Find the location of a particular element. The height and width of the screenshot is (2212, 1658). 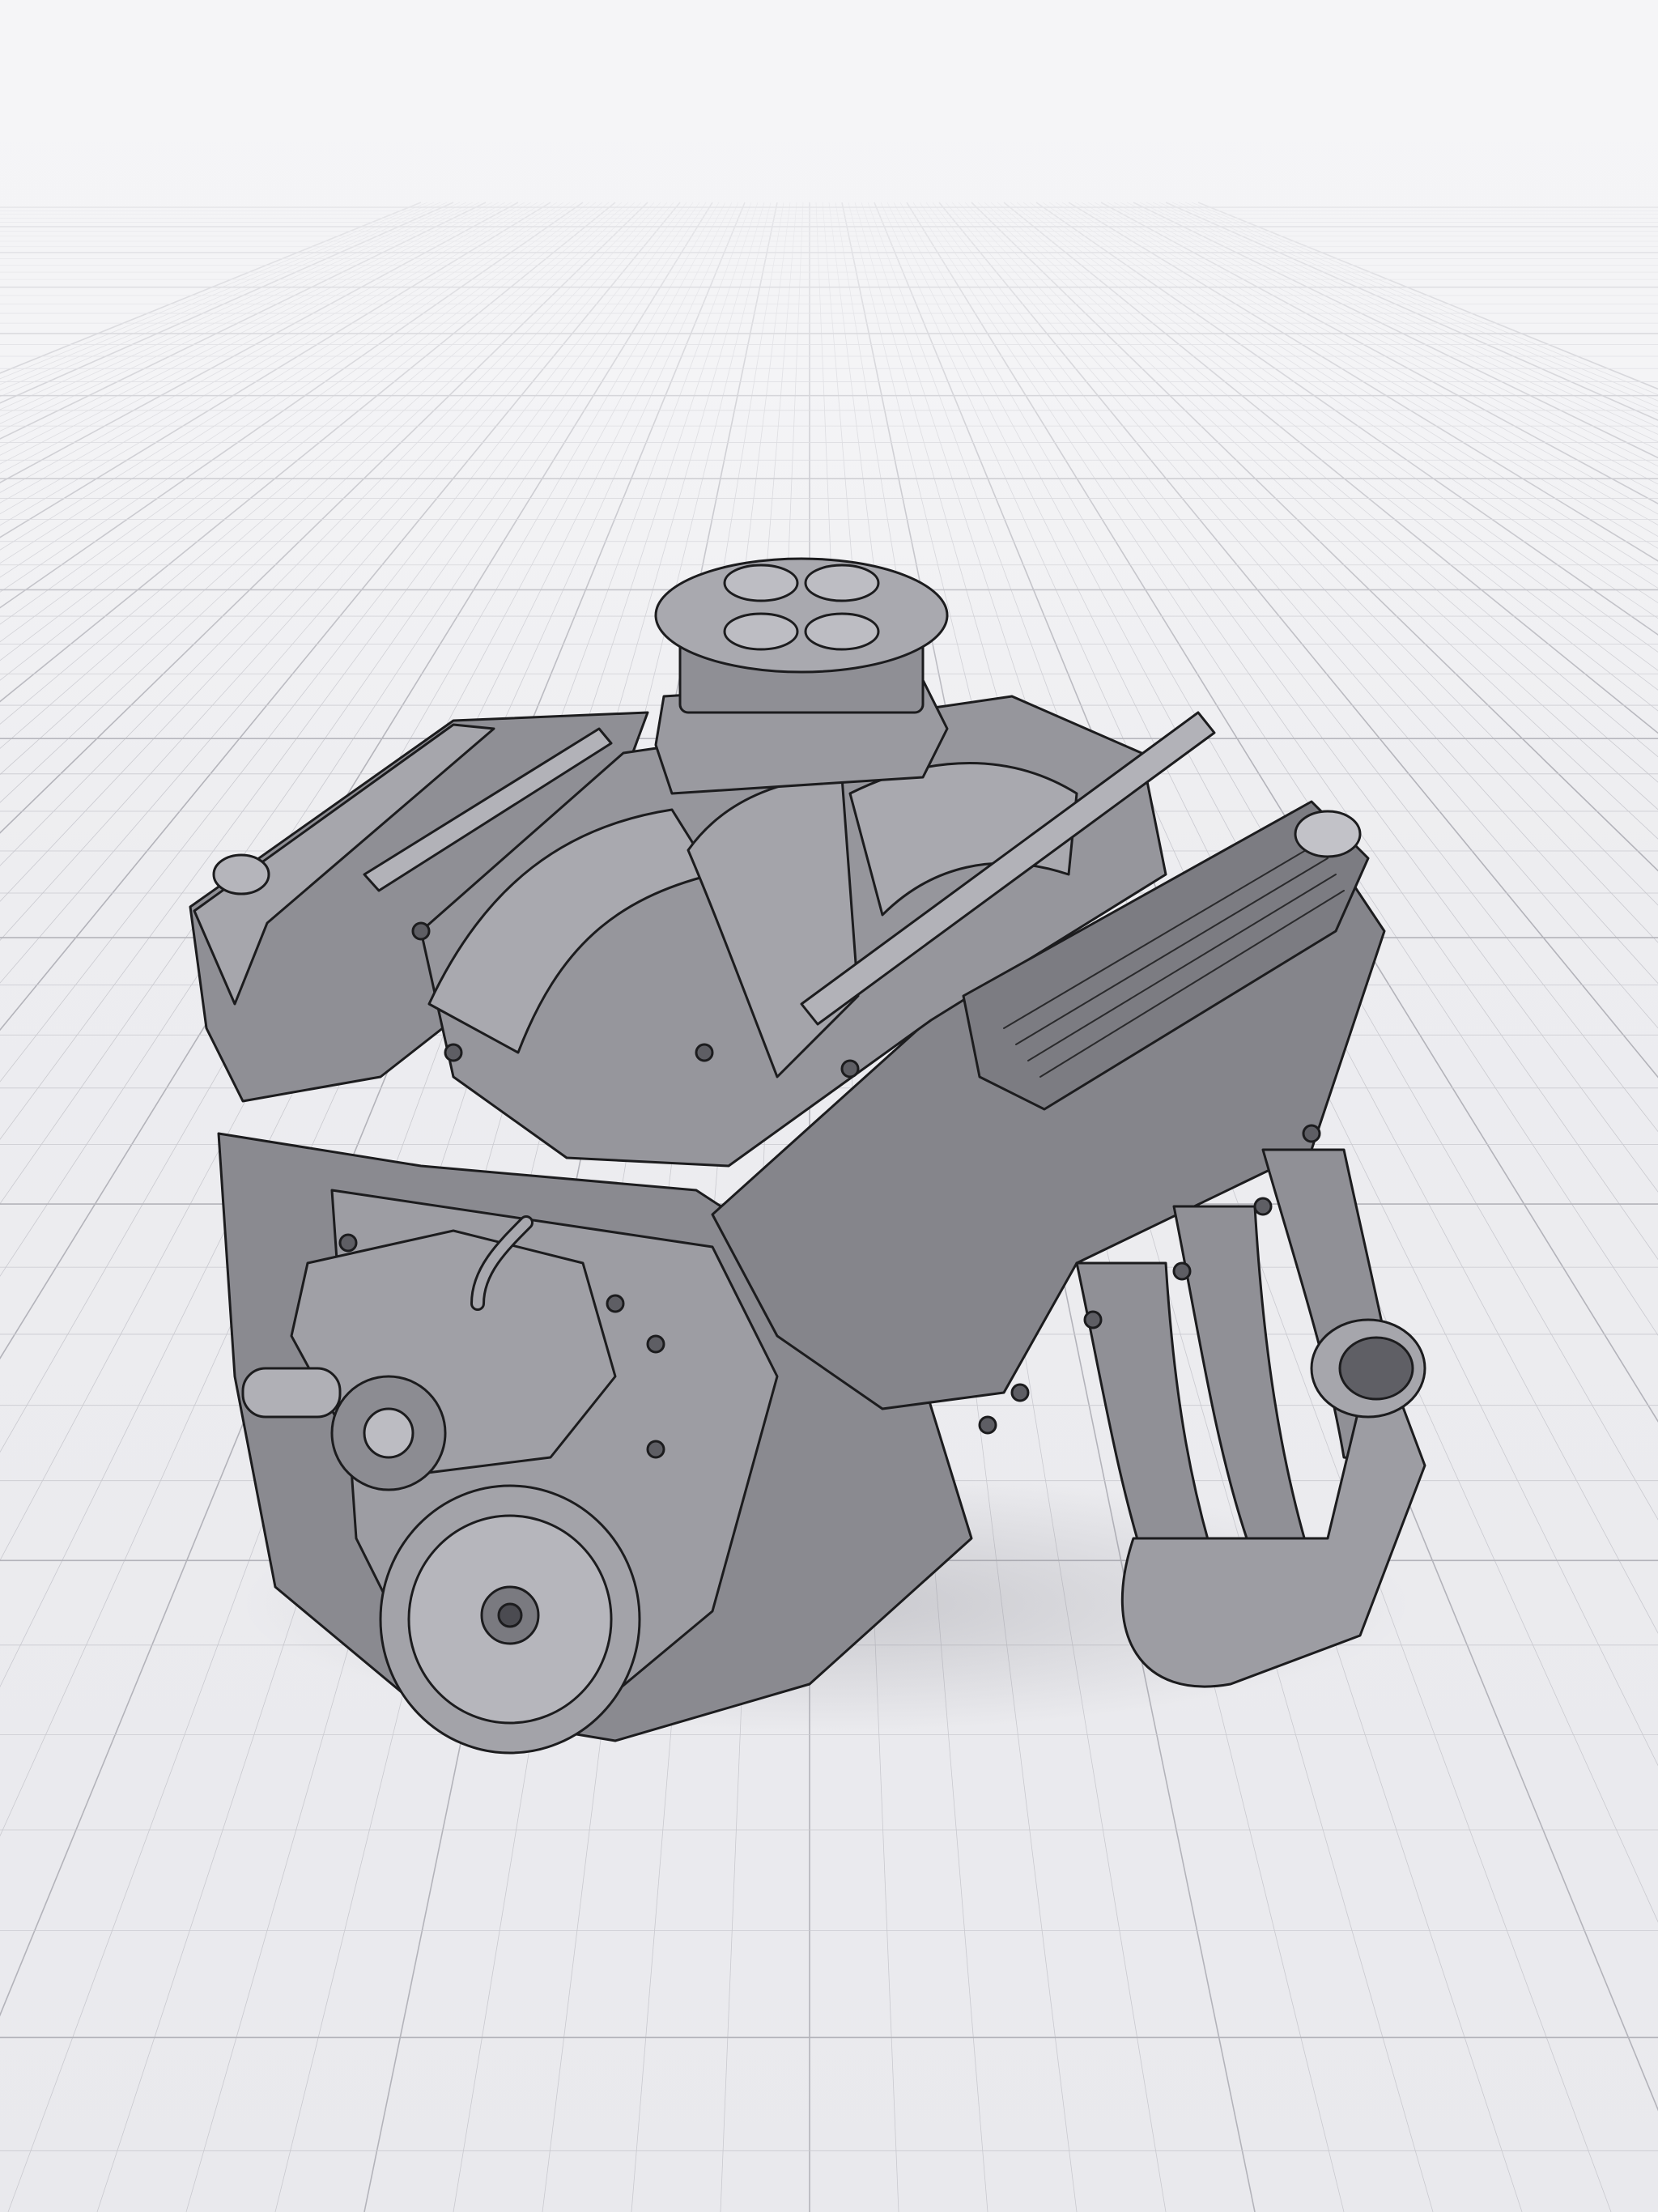

crank-bolt-center is located at coordinates (510, 1615).